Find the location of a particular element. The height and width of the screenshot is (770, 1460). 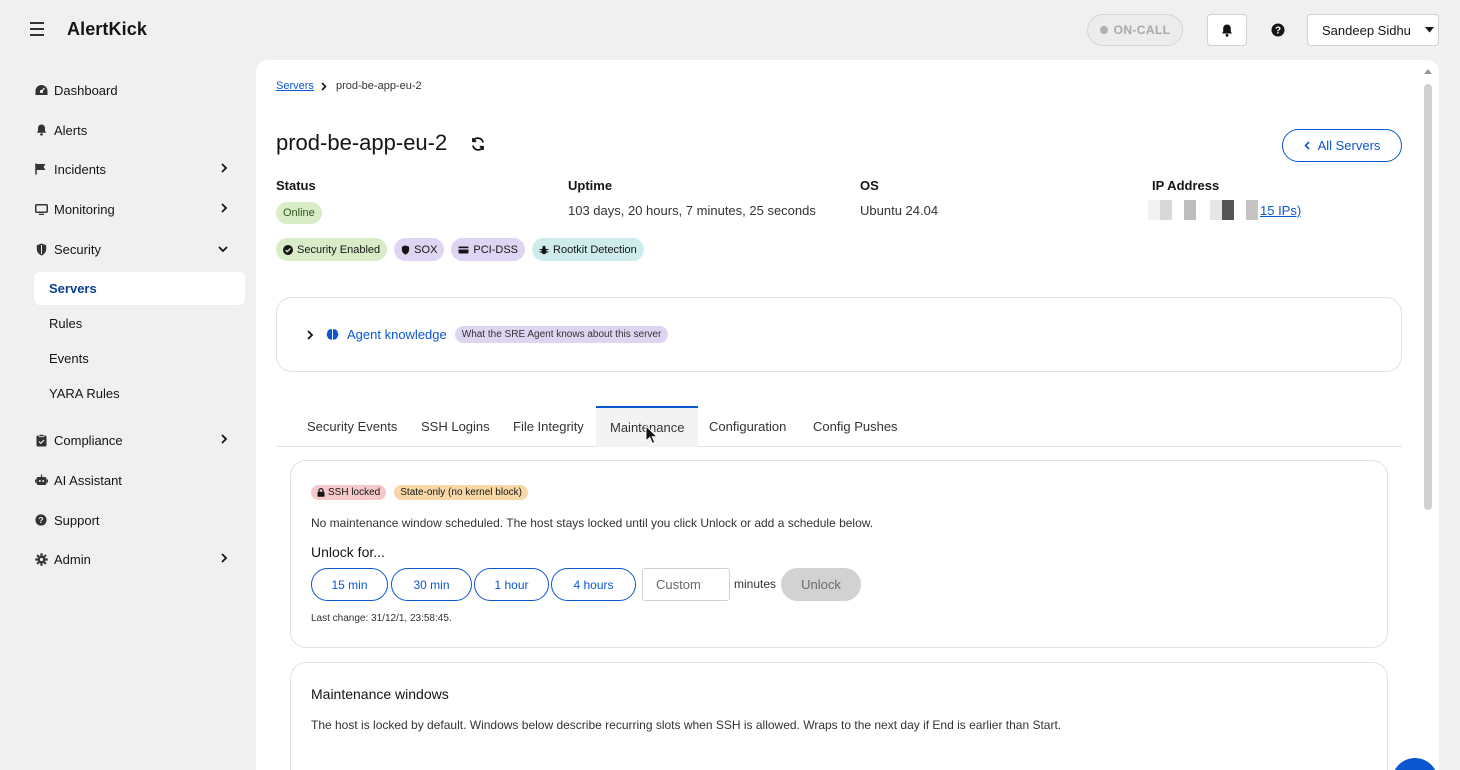

sidebar-item-security: Security is located at coordinates (134, 249).